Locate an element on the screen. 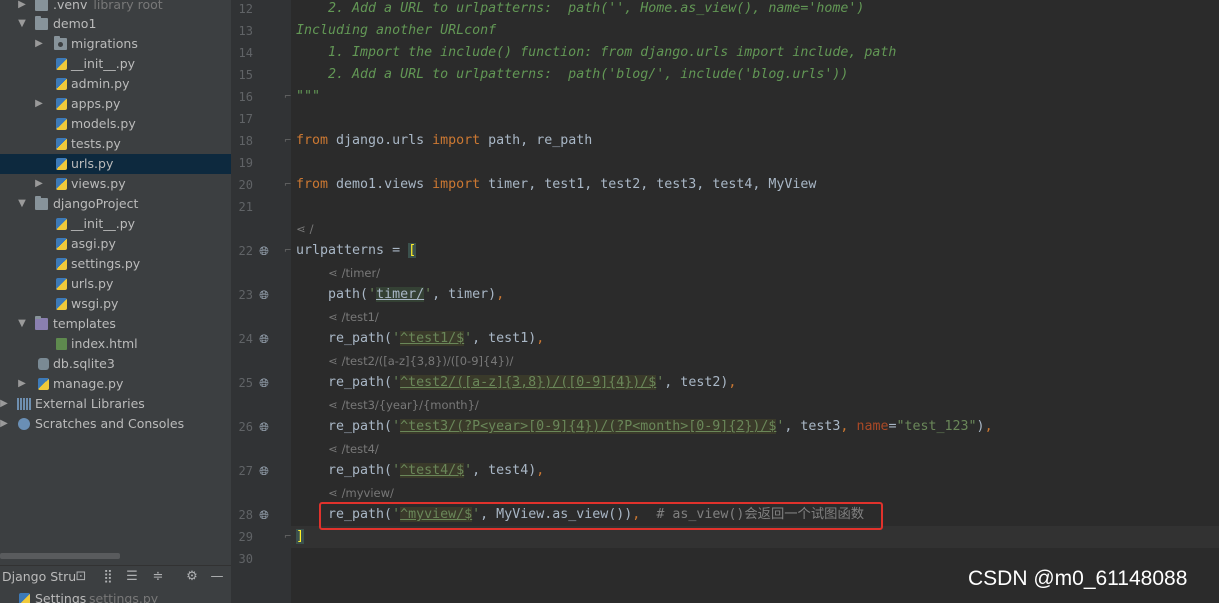 Image resolution: width=1219 pixels, height=603 pixels. structure-item-settings: Settings settings.py is located at coordinates (115, 596).